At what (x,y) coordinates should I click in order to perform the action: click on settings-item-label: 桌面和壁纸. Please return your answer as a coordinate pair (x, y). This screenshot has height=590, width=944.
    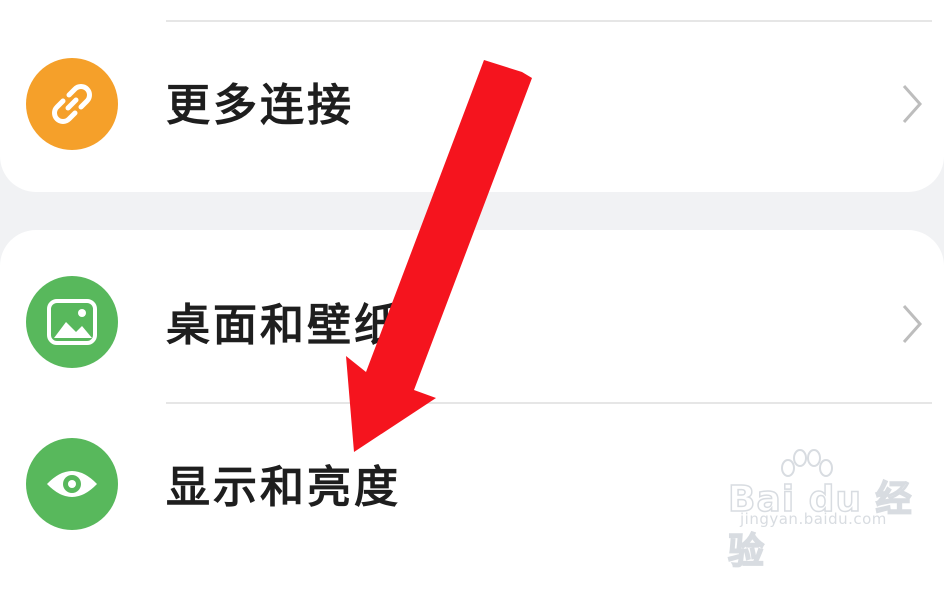
    Looking at the image, I should click on (283, 325).